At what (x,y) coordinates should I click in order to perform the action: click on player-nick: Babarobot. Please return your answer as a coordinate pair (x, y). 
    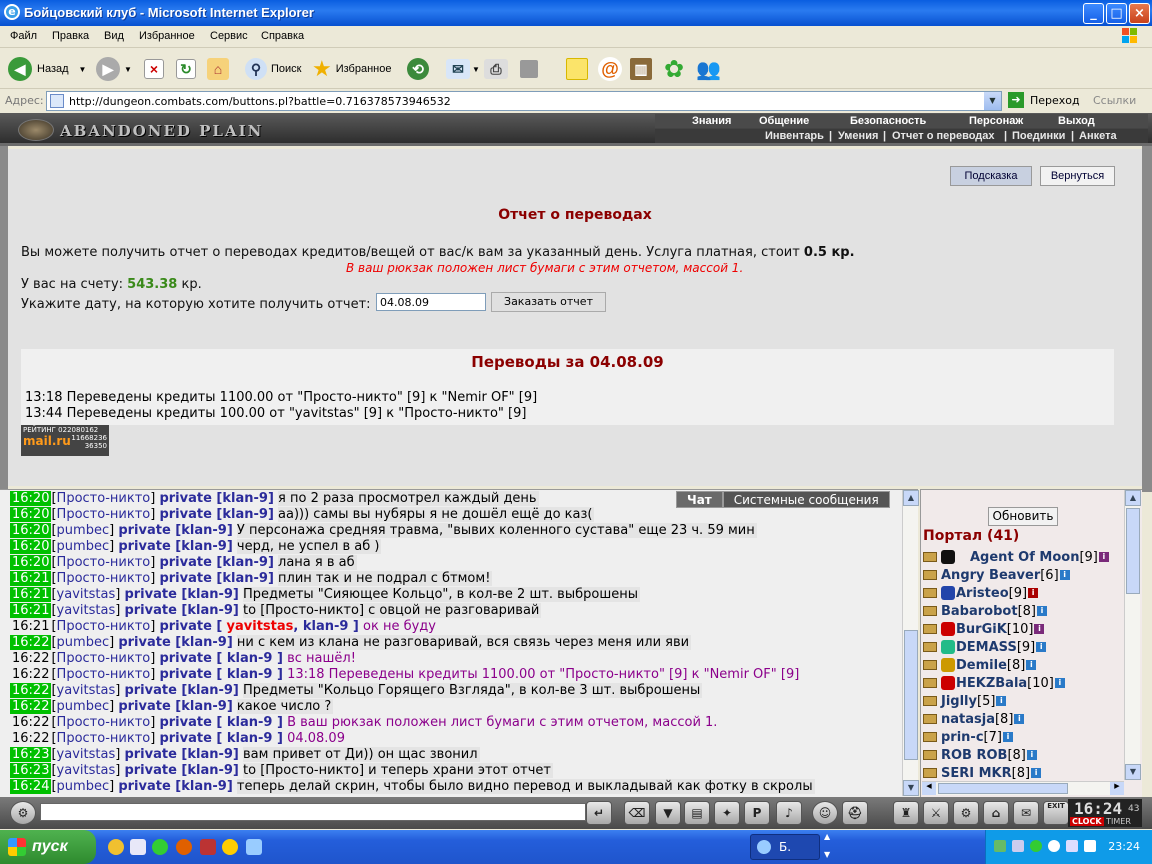
    Looking at the image, I should click on (979, 611).